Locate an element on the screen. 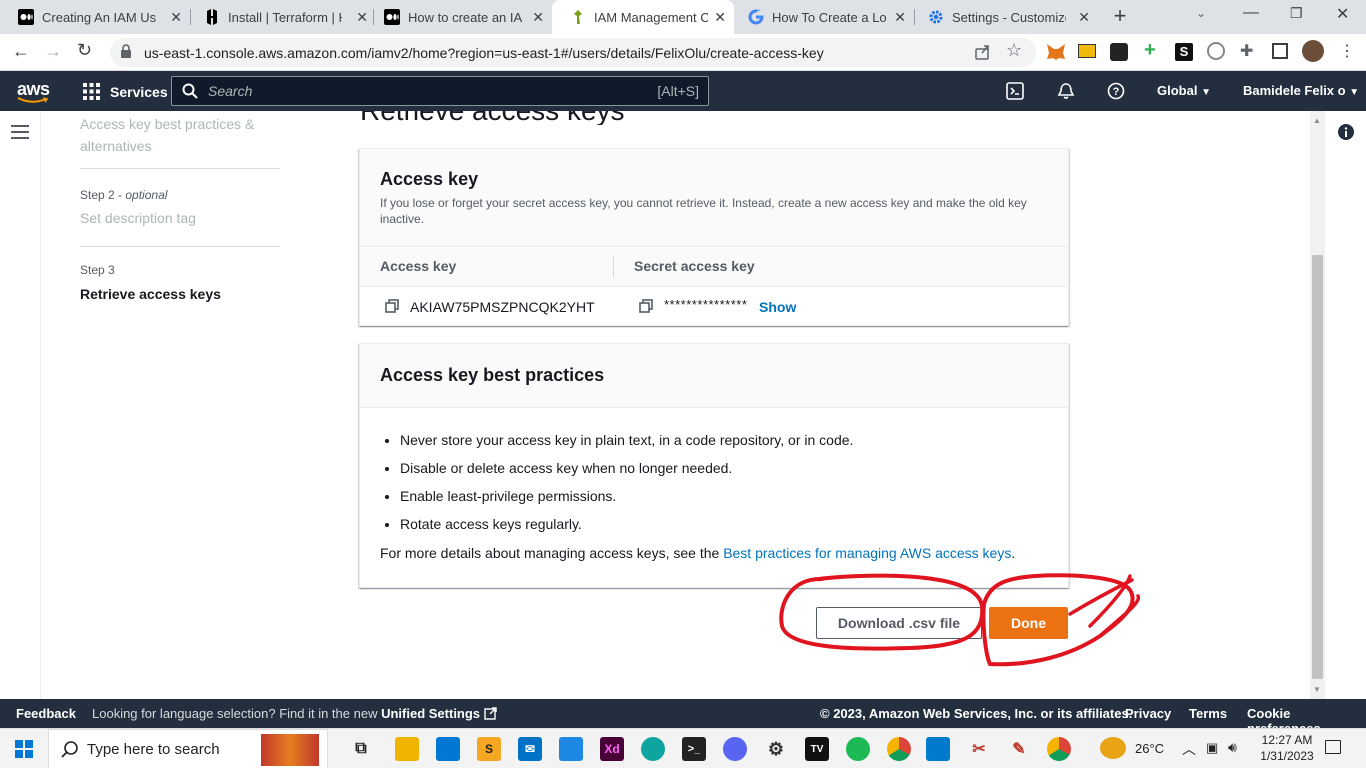 The width and height of the screenshot is (1366, 768). wallet-extension-icon is located at coordinates (1087, 51).